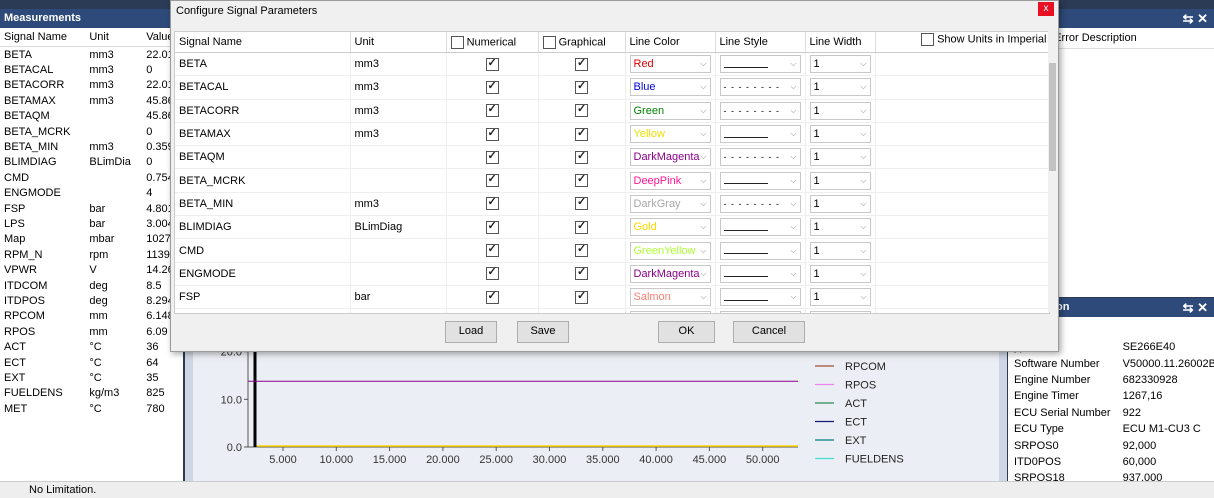  What do you see at coordinates (91, 331) in the screenshot?
I see `measurement-row: RPOSmm6.09` at bounding box center [91, 331].